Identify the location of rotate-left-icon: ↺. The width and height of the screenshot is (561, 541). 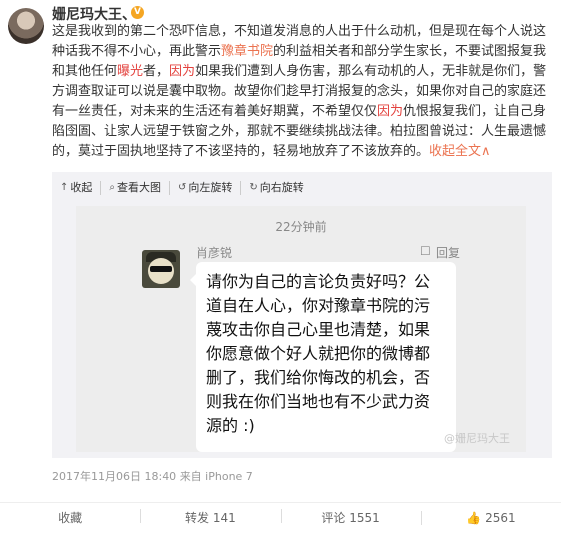
(182, 187).